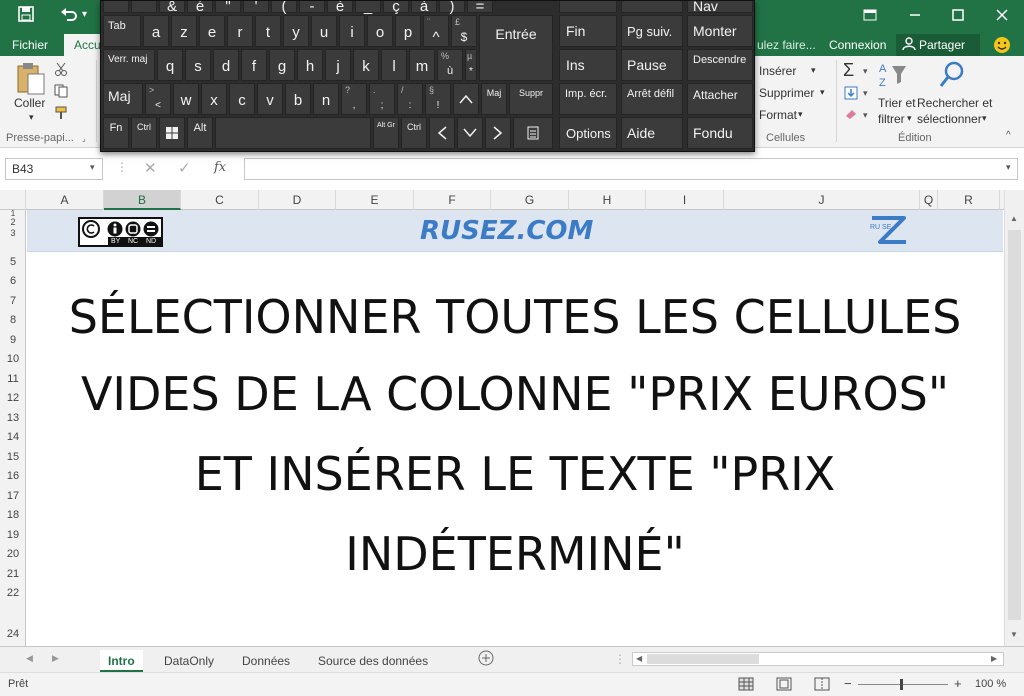 Image resolution: width=1024 pixels, height=696 pixels. What do you see at coordinates (82, 45) in the screenshot?
I see `tab-home: Accu` at bounding box center [82, 45].